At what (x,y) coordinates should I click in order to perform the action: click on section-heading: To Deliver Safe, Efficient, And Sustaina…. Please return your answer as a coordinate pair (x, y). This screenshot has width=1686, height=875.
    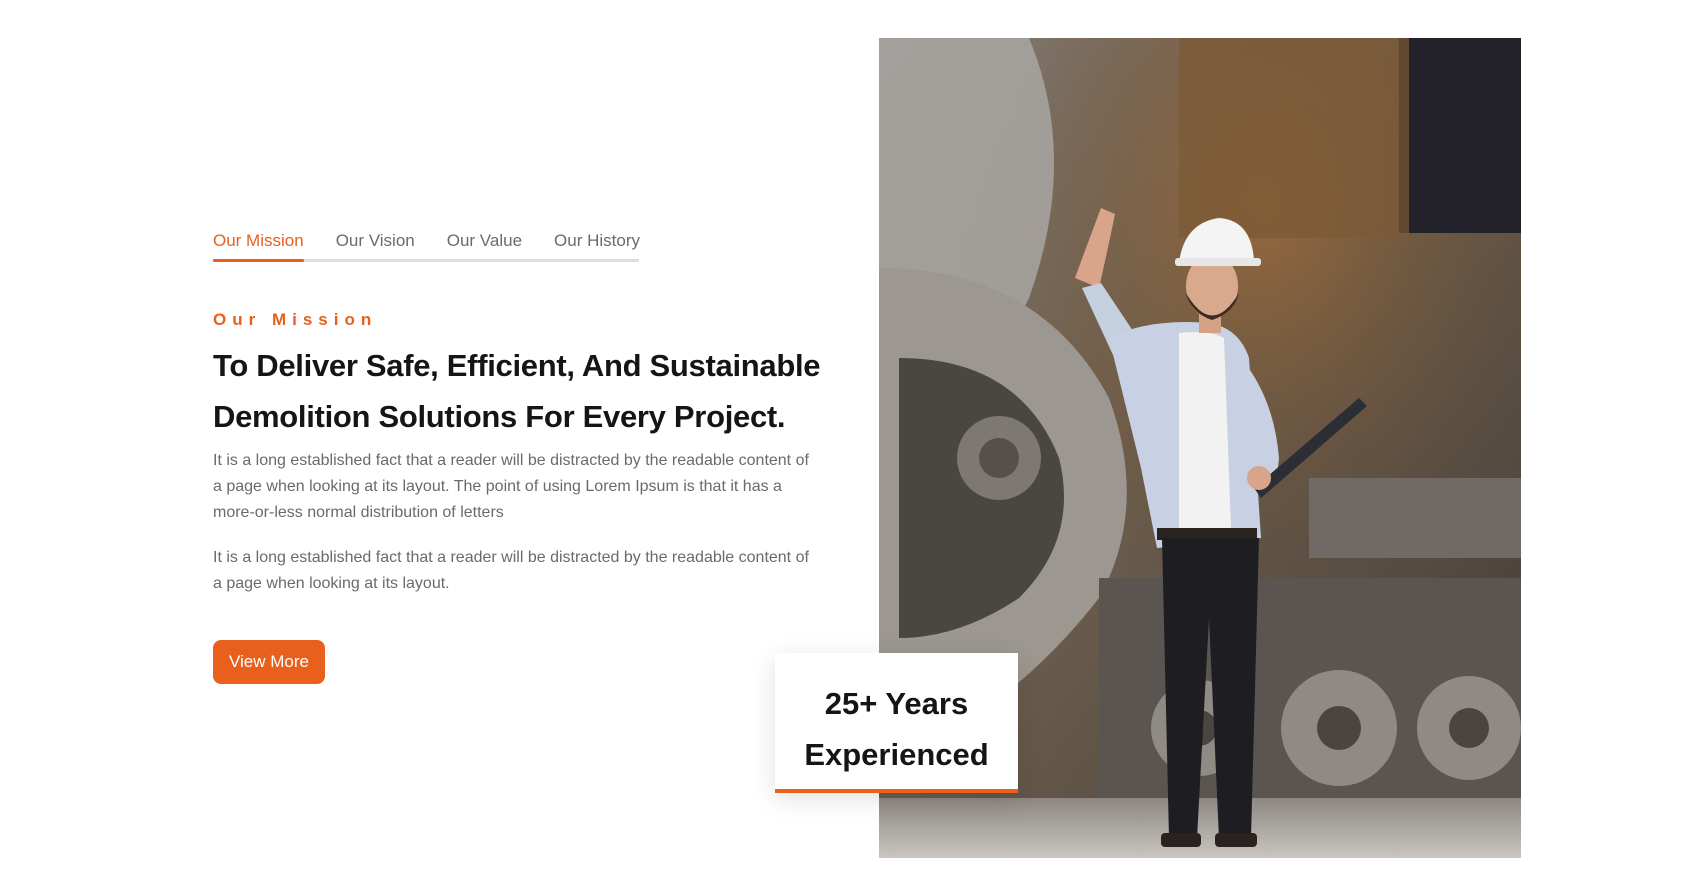
    Looking at the image, I should click on (517, 391).